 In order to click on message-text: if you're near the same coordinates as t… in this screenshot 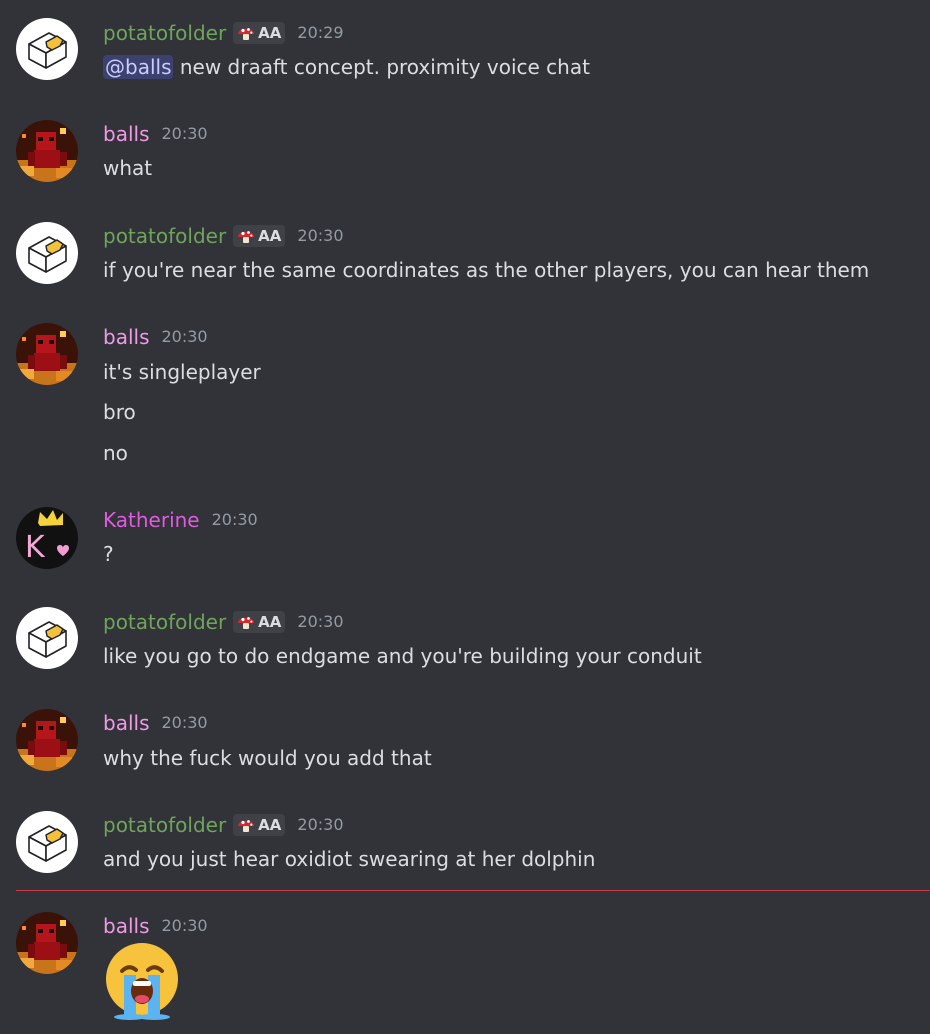, I will do `click(486, 270)`.